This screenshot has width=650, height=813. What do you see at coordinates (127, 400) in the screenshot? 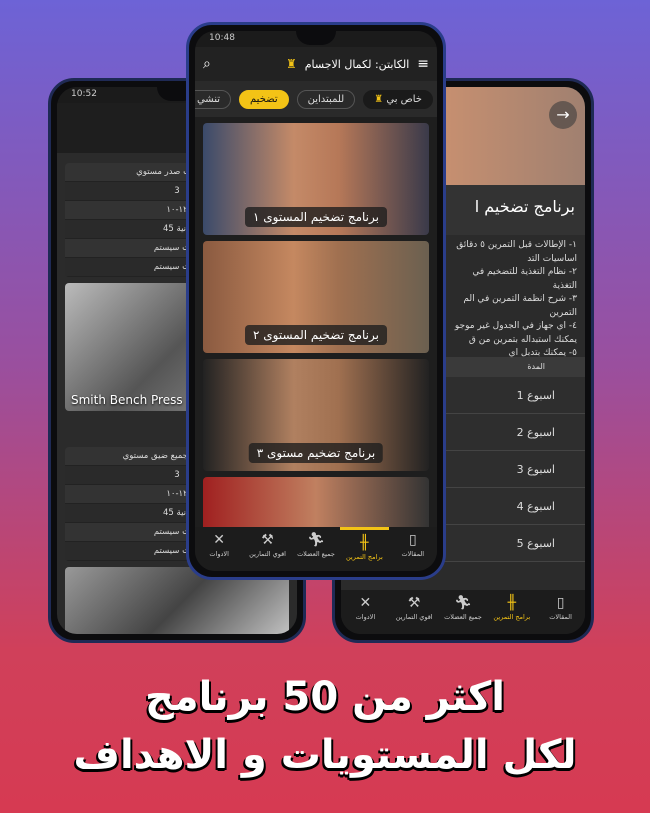
I see `exercise-image-label: Smith Bench Press` at bounding box center [127, 400].